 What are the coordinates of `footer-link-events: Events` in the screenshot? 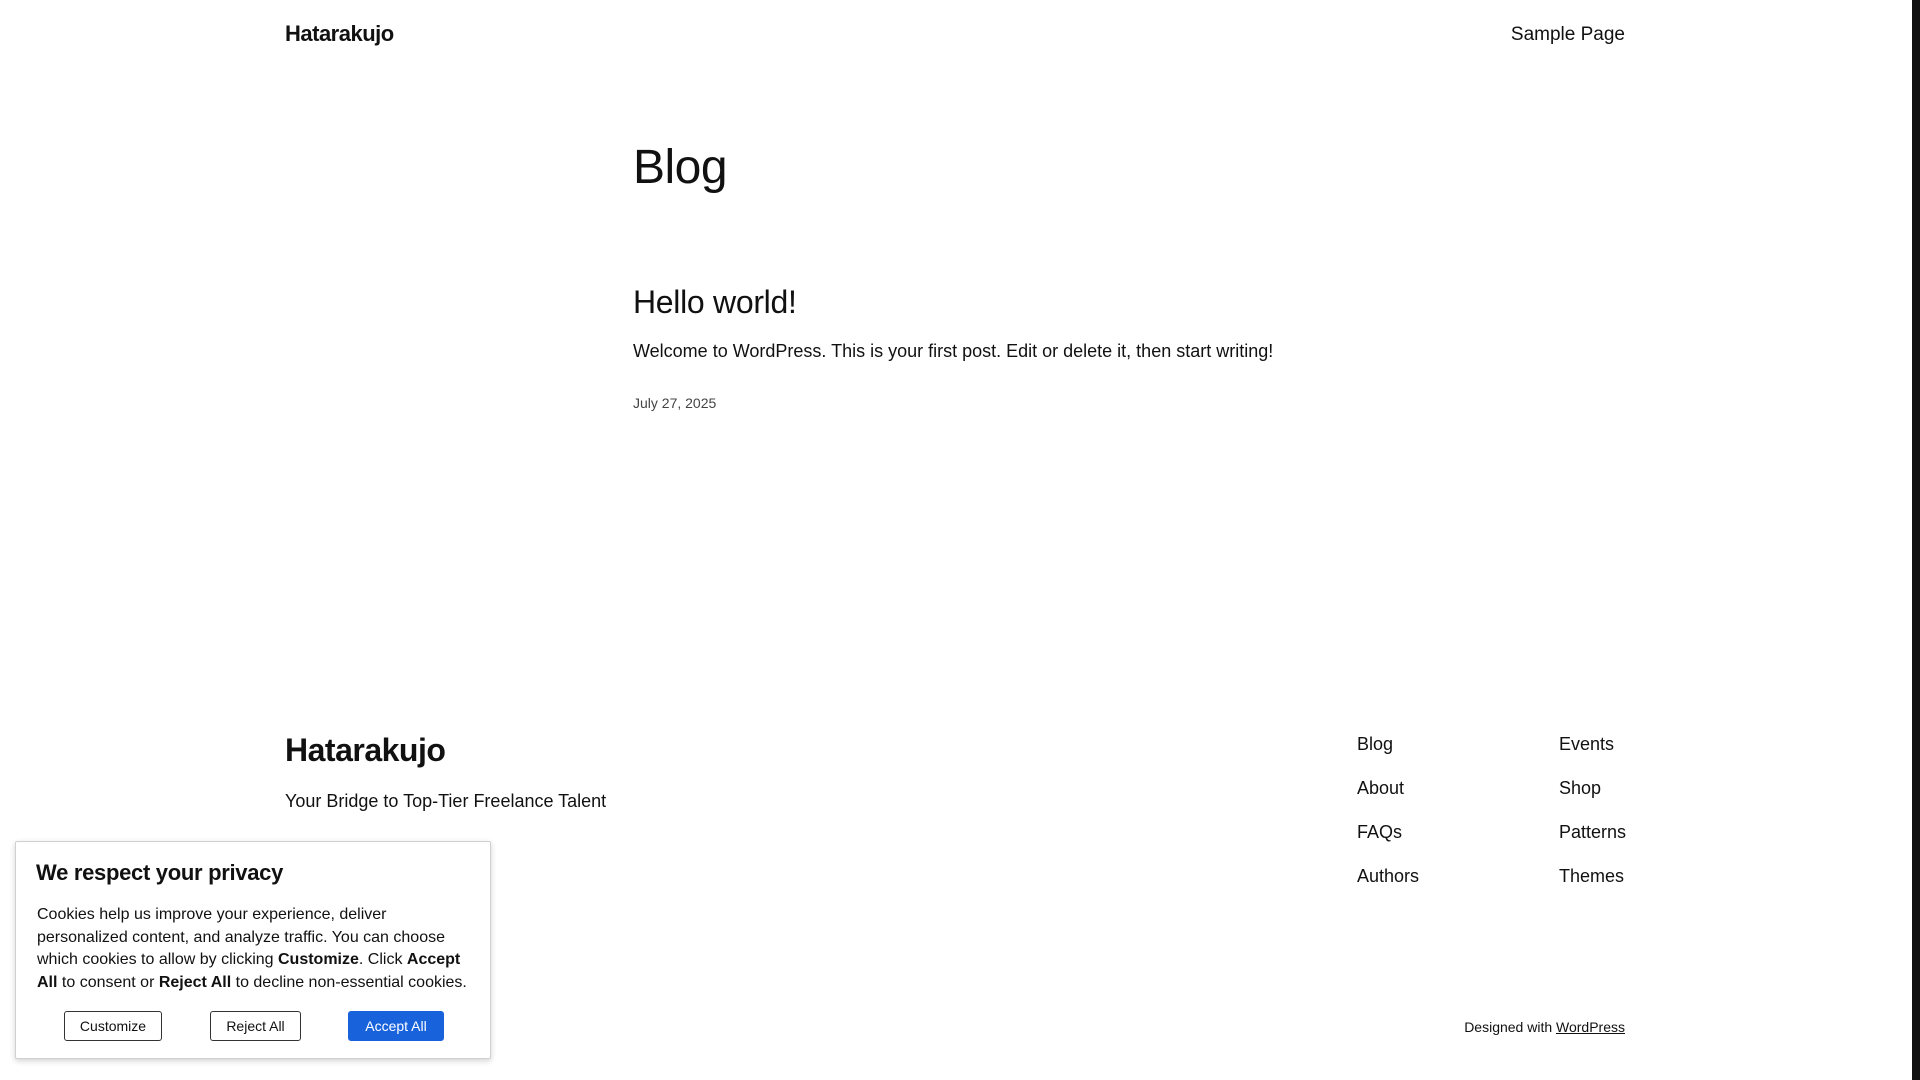 It's located at (1586, 744).